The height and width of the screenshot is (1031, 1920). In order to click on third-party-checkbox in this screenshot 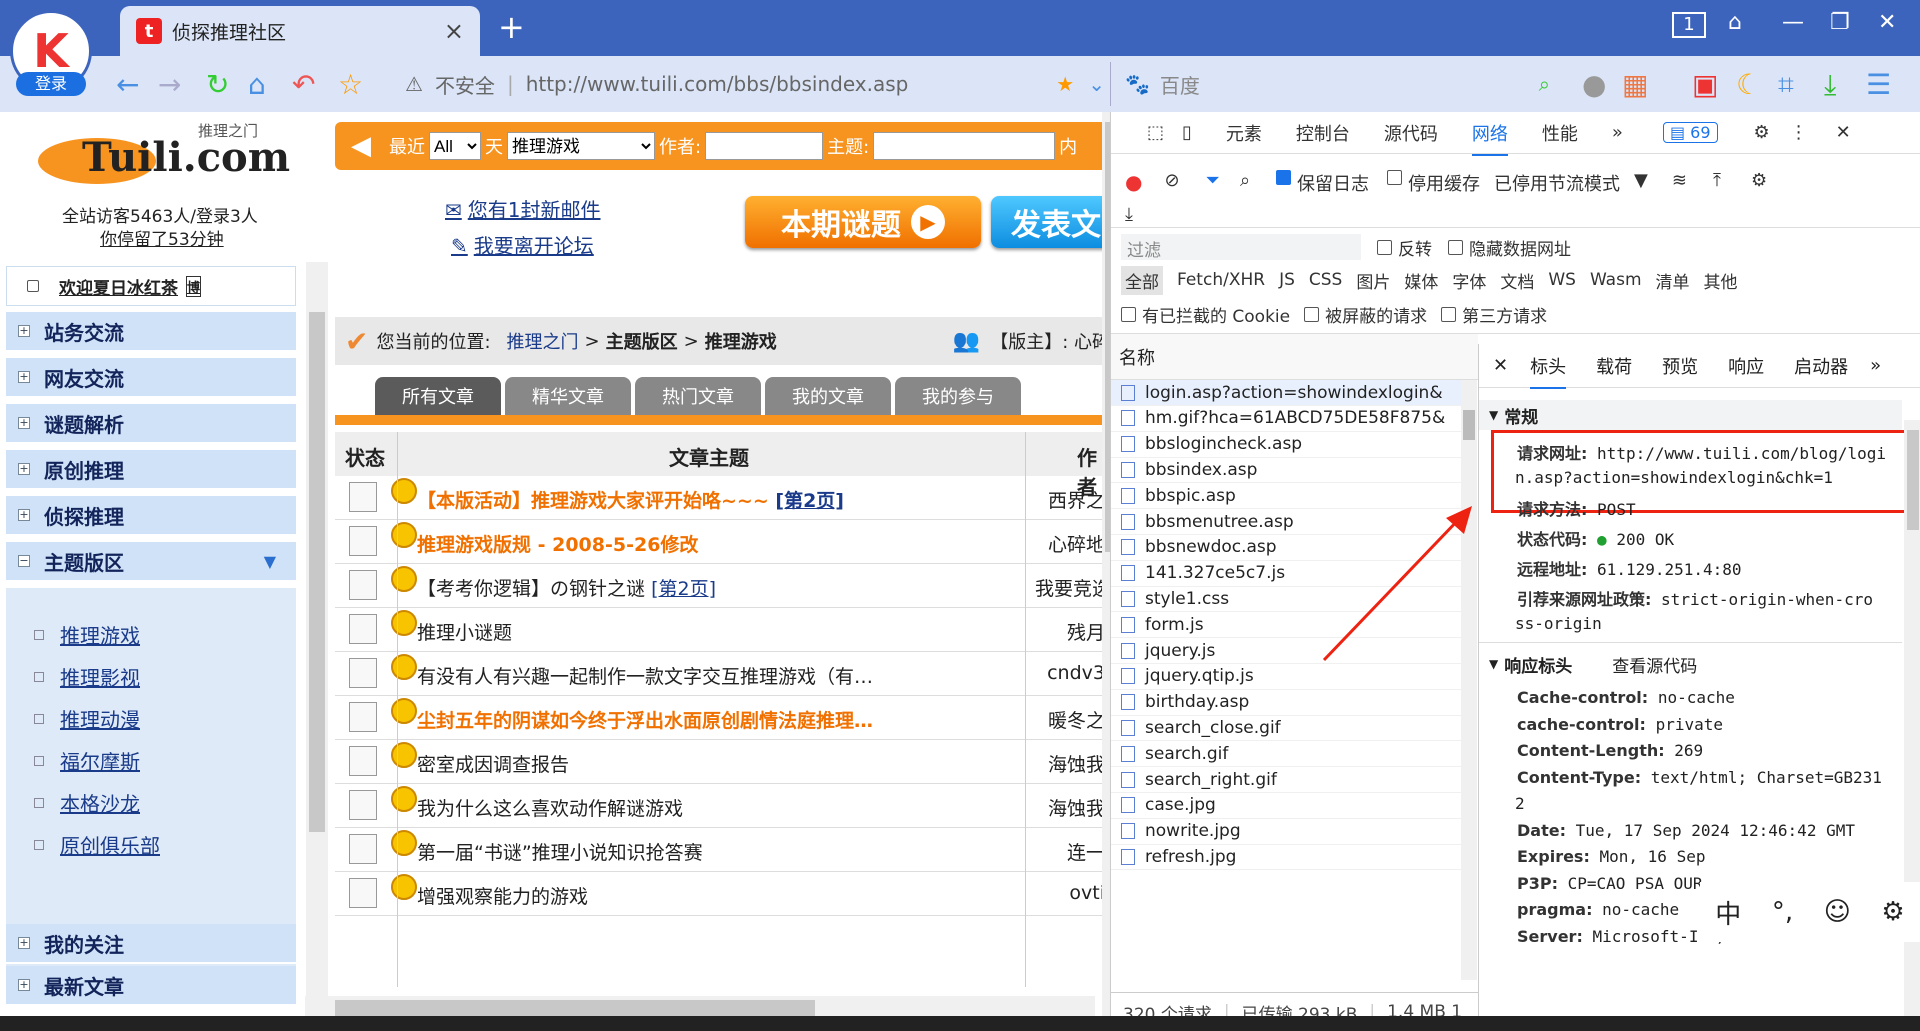, I will do `click(1449, 314)`.